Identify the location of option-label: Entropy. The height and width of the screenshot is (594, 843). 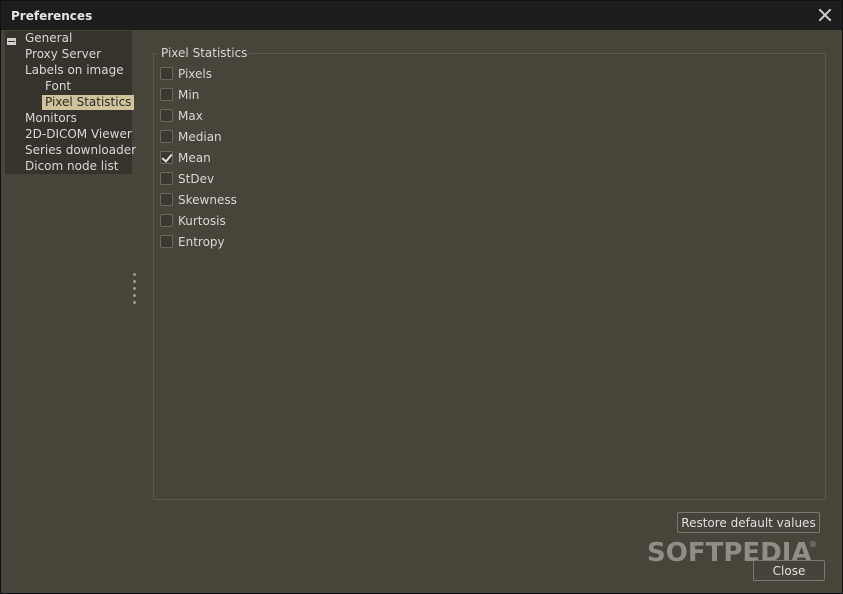
(201, 241).